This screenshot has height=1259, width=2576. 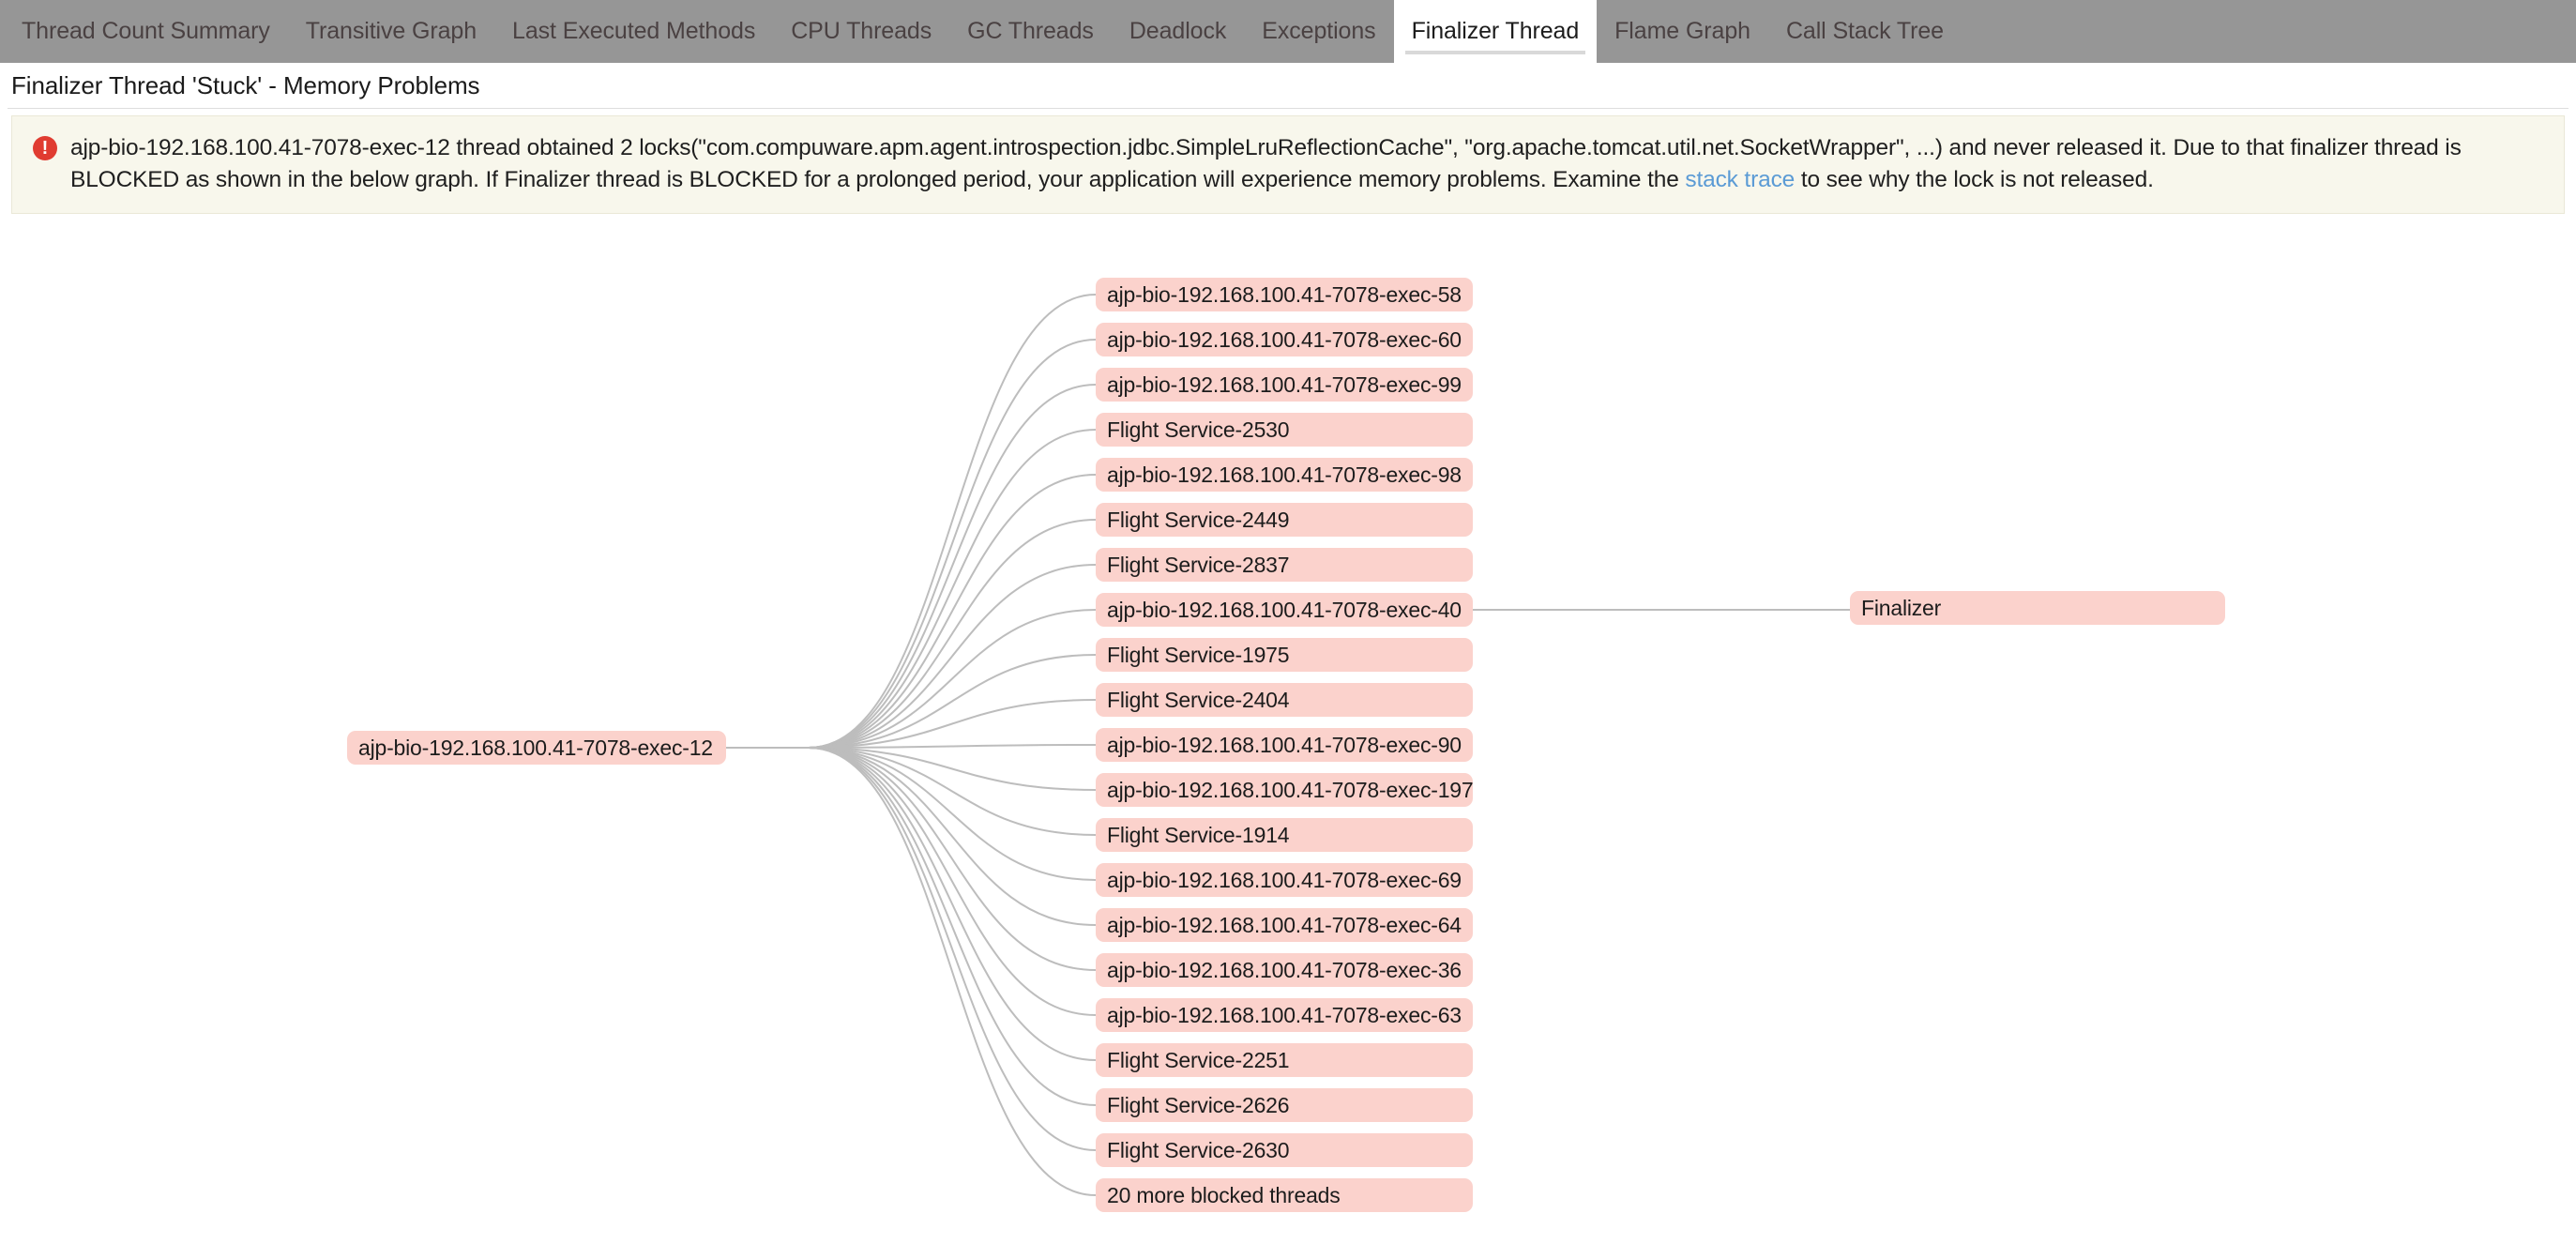 What do you see at coordinates (1198, 565) in the screenshot?
I see `node-label: Flight Service-2837` at bounding box center [1198, 565].